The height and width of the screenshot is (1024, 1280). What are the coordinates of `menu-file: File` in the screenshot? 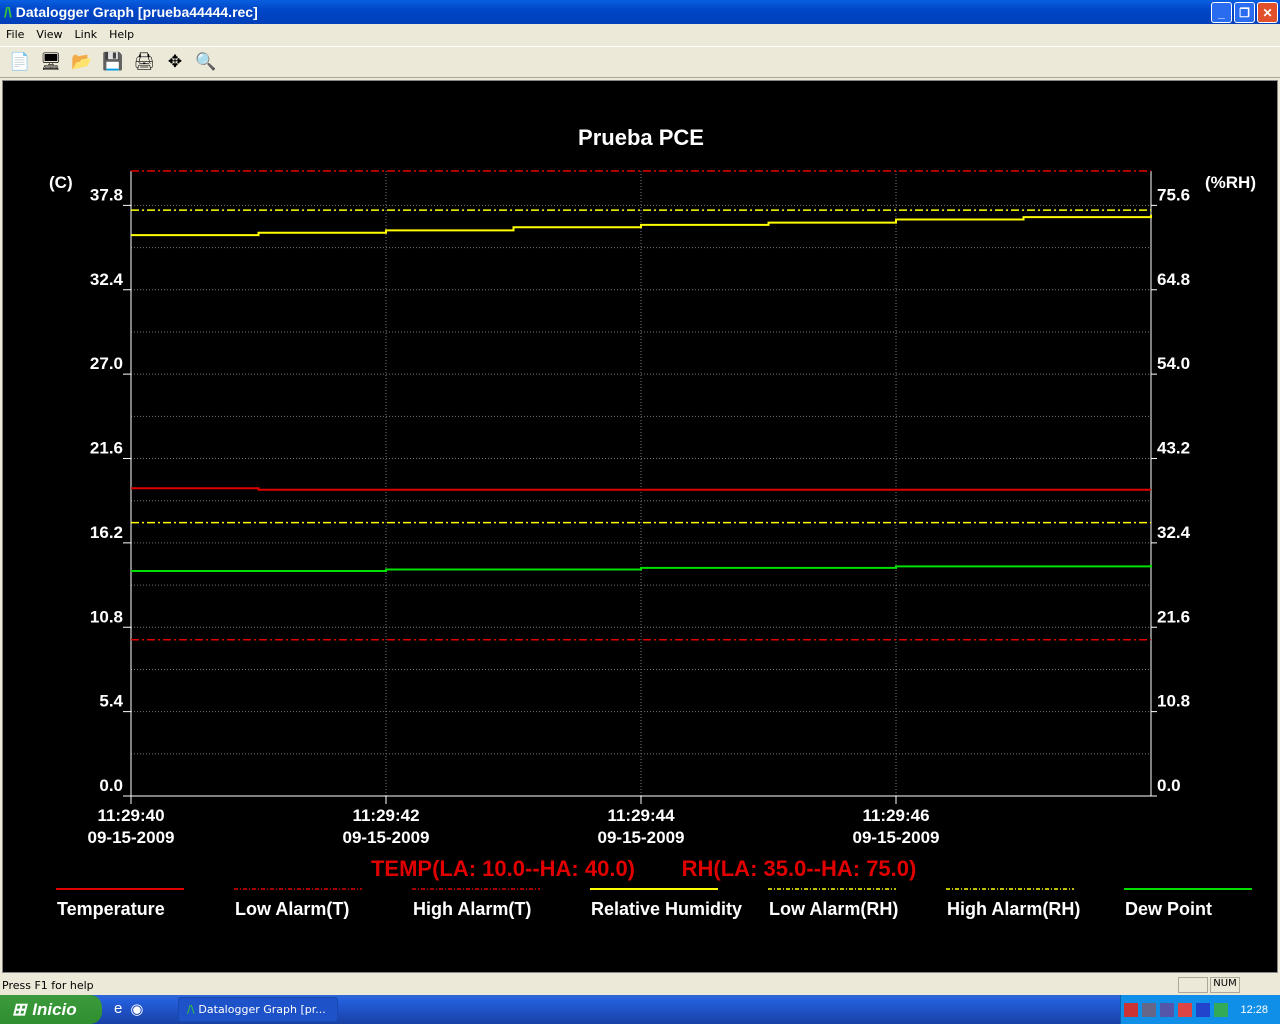 It's located at (15, 34).